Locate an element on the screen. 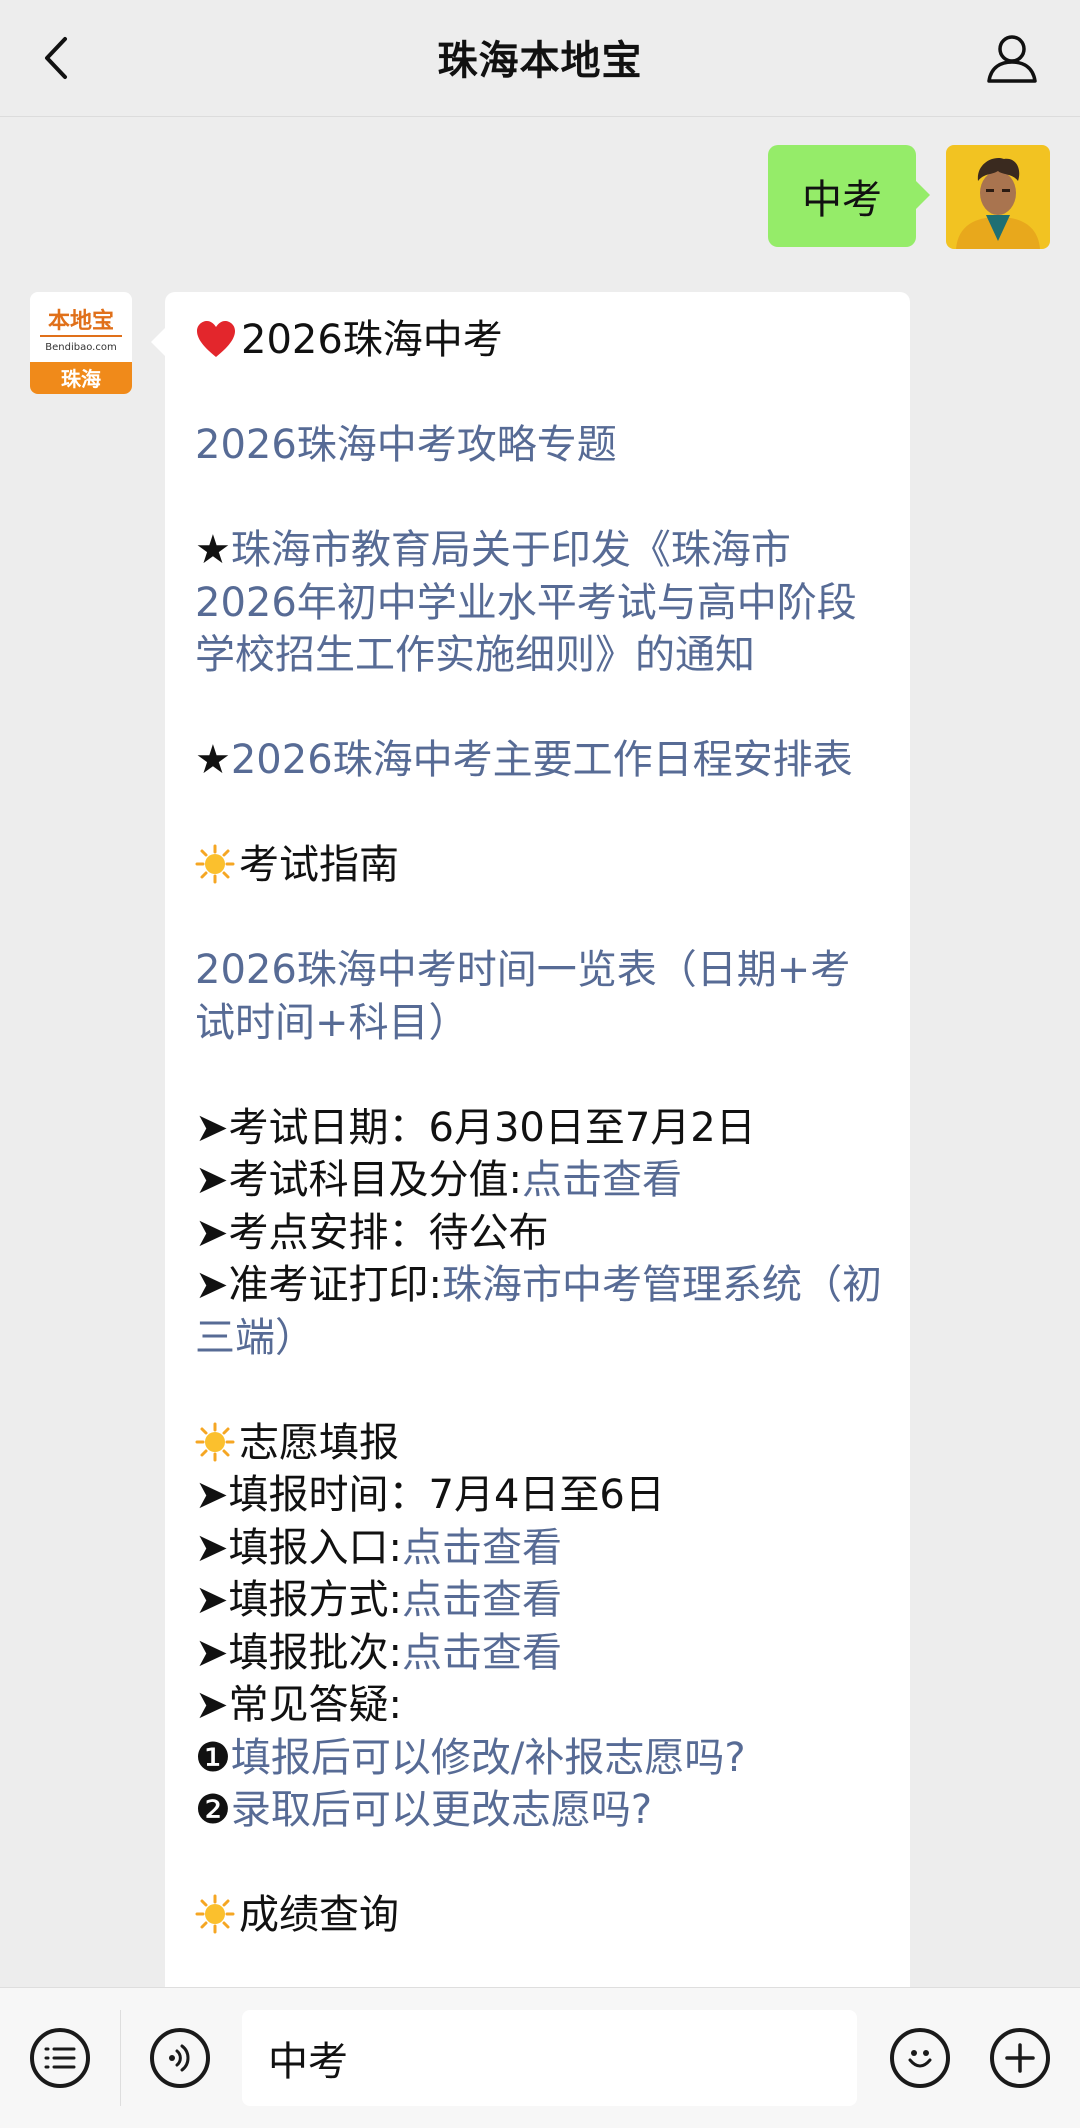 Image resolution: width=1080 pixels, height=2128 pixels. volunteer-item-label: ➤填报入口: is located at coordinates (298, 1547).